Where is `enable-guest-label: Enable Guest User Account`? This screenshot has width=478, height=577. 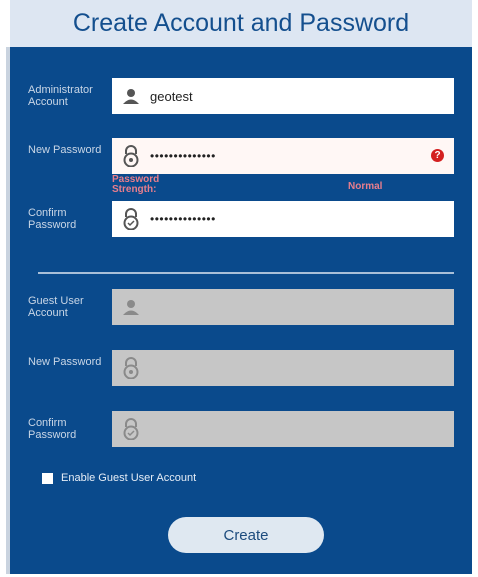 enable-guest-label: Enable Guest User Account is located at coordinates (128, 478).